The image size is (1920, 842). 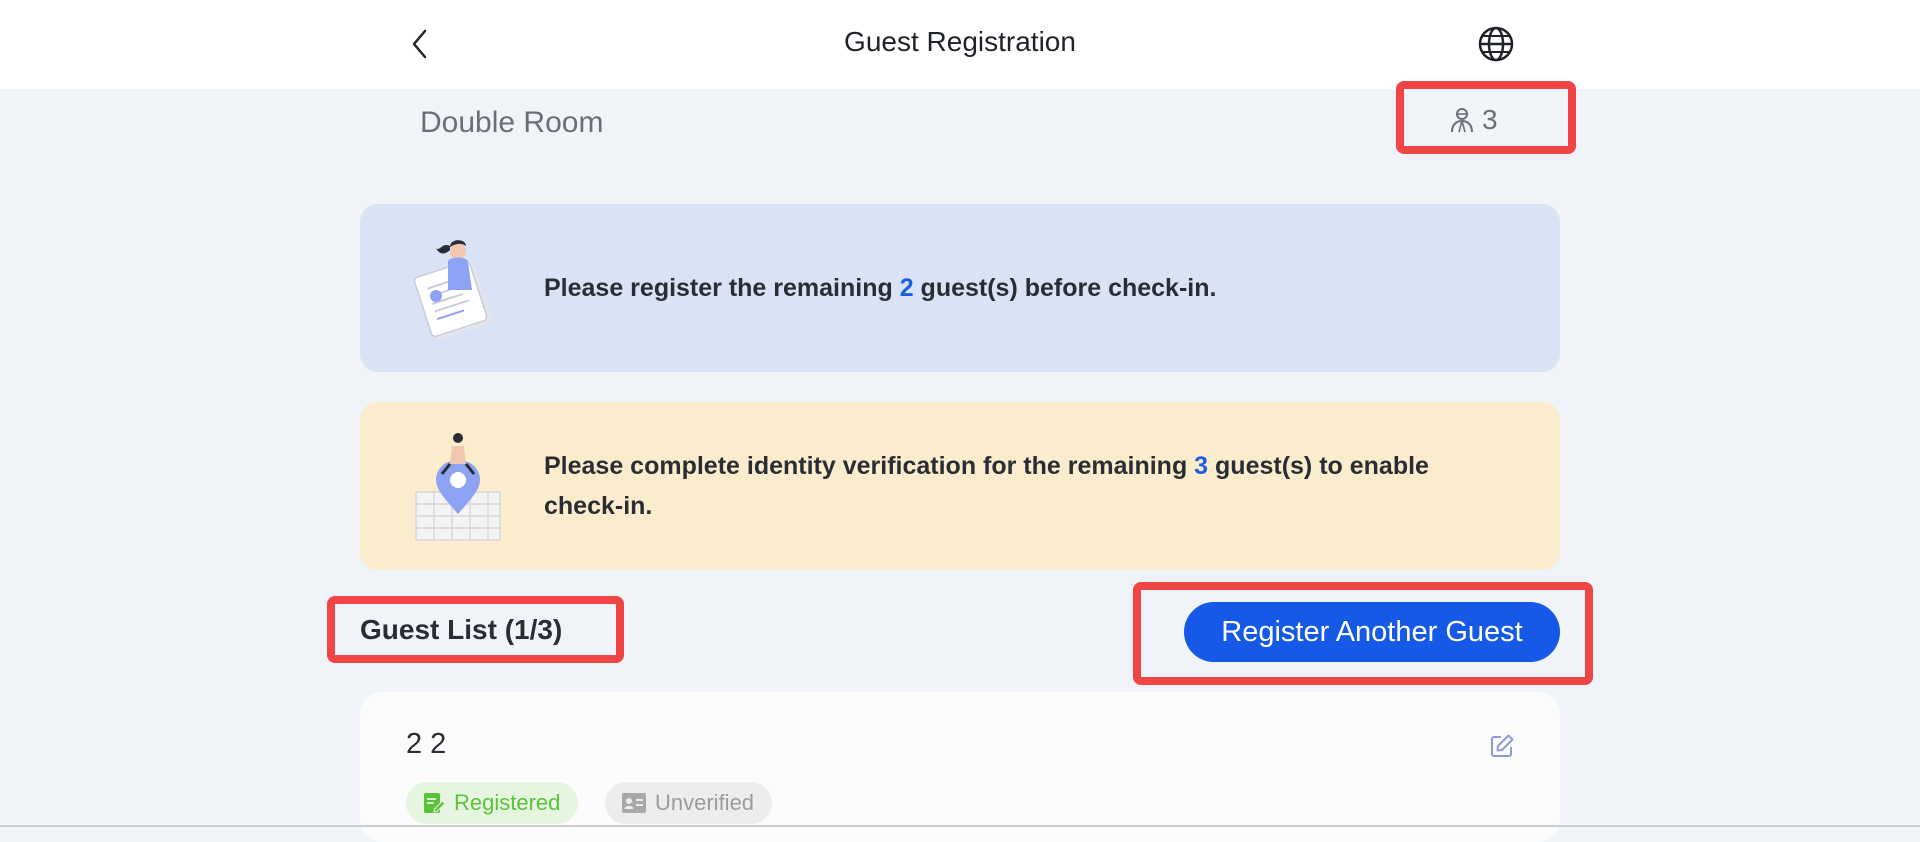 I want to click on registration-notice-suffix: guest(s) before check-in., so click(x=1065, y=288).